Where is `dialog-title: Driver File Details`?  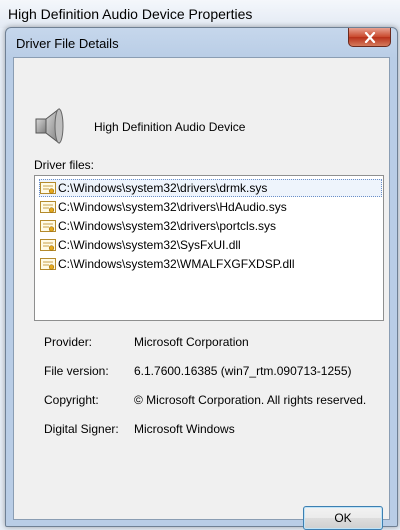
dialog-title: Driver File Details is located at coordinates (67, 43).